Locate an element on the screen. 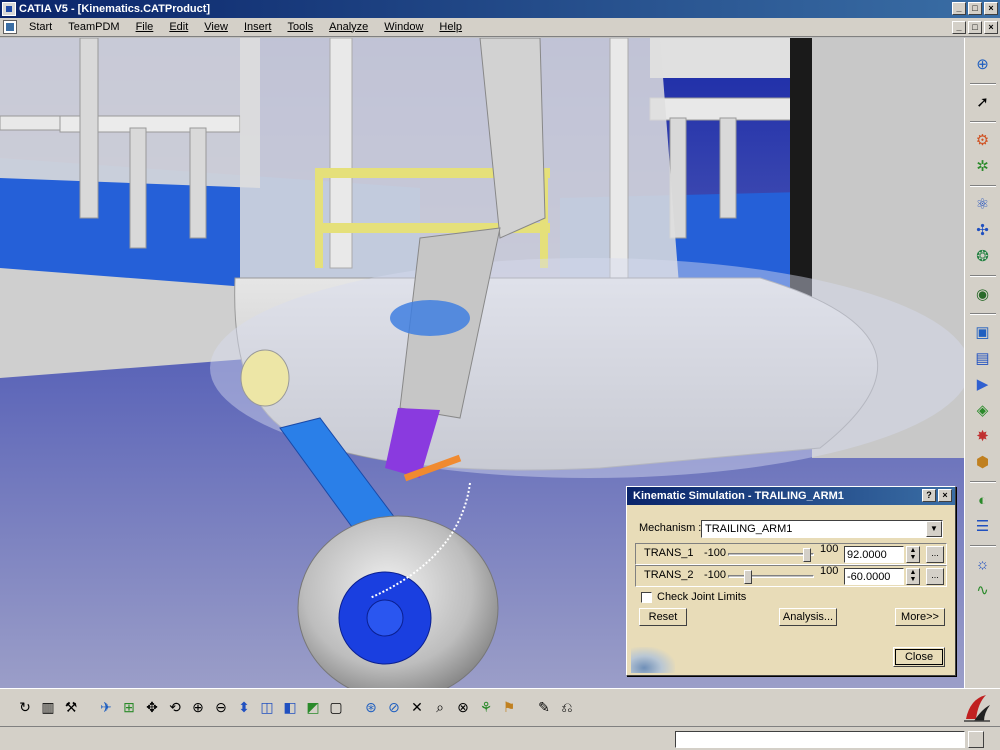 Image resolution: width=1000 pixels, height=750 pixels. snap-icon: ⊗ is located at coordinates (463, 708).